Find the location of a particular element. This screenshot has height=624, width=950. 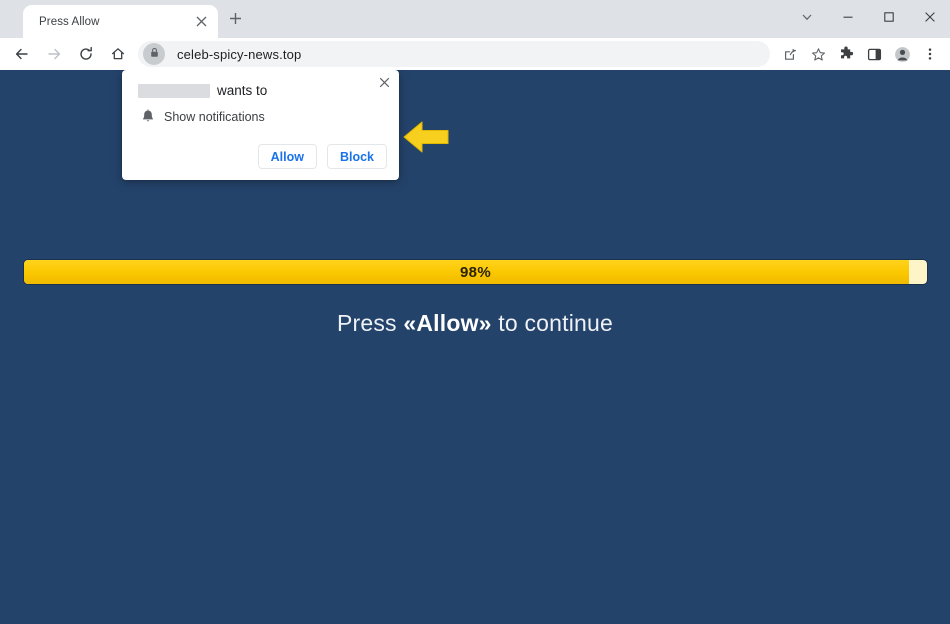

reload-button is located at coordinates (86, 54).